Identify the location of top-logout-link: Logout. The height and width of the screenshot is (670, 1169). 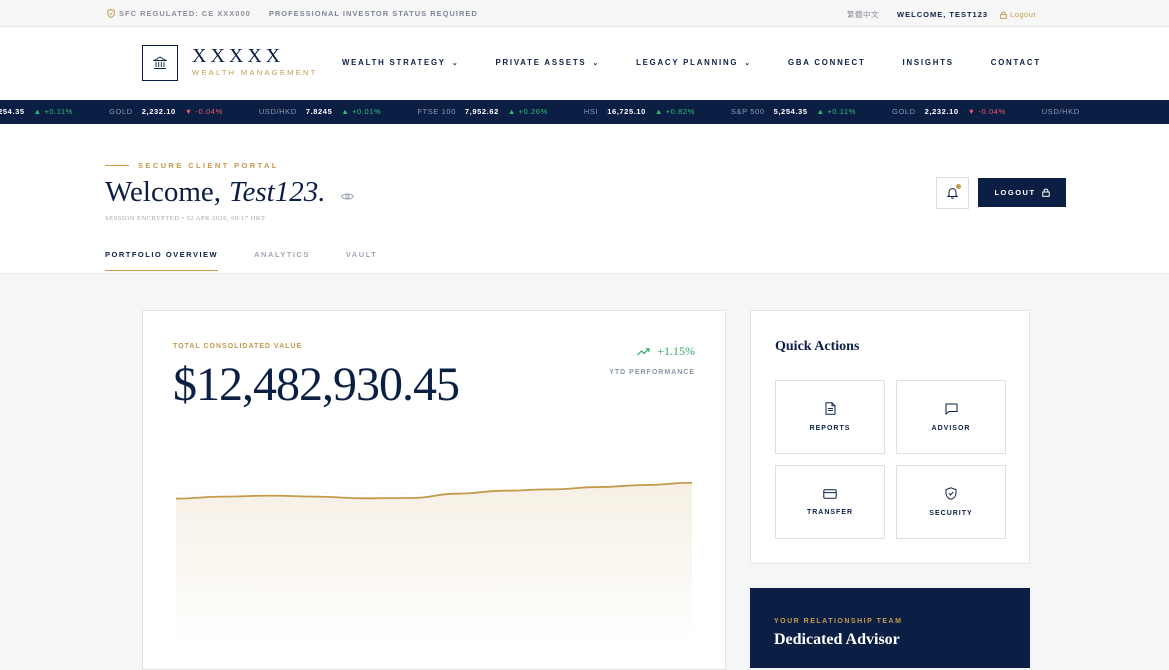
(1018, 14).